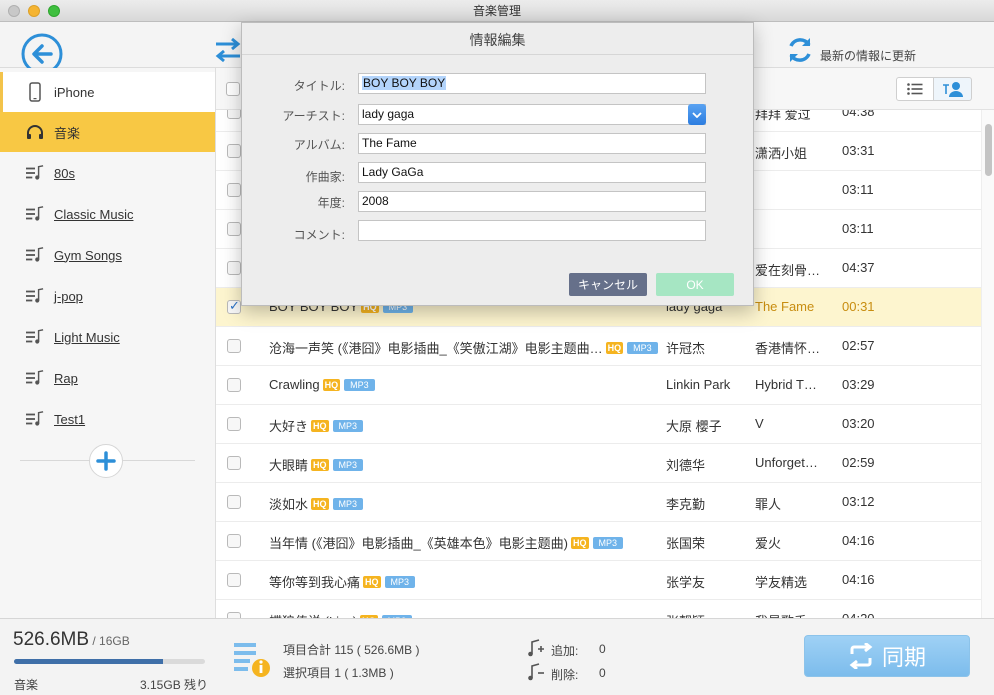  I want to click on artist-view-button, so click(953, 89).